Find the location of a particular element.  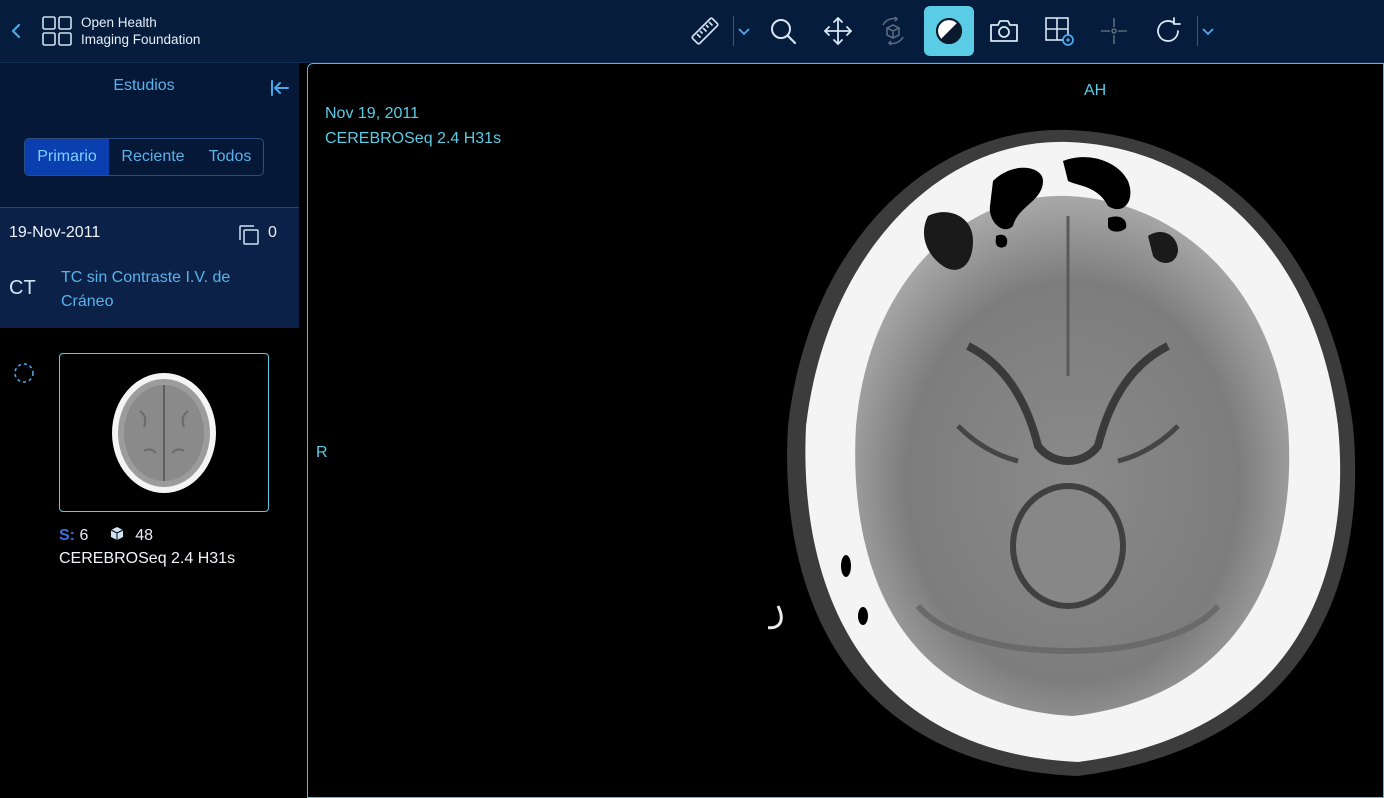

series-thumbnail is located at coordinates (164, 432).